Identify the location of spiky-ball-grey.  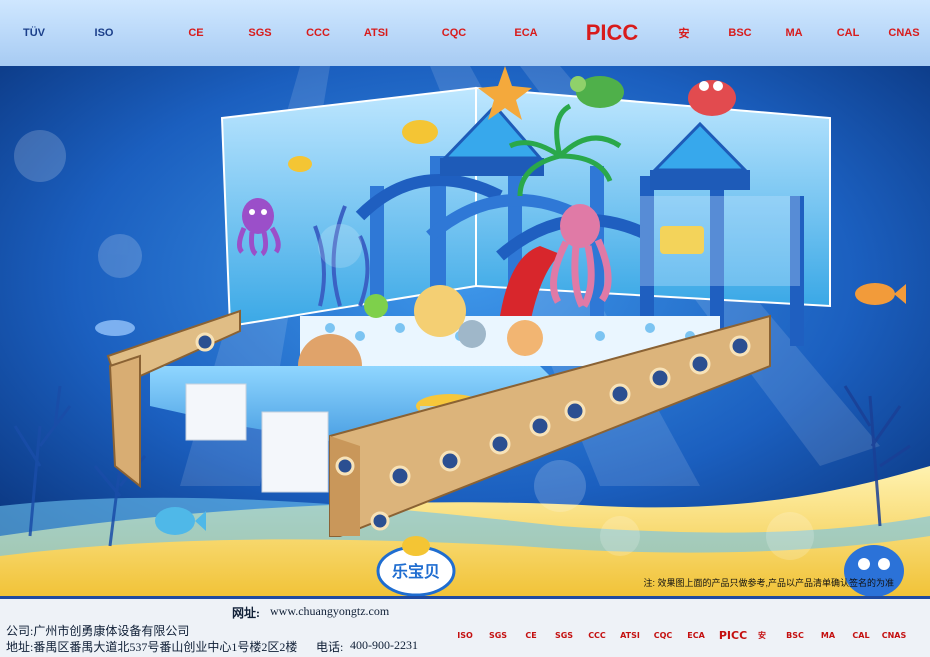
(472, 334).